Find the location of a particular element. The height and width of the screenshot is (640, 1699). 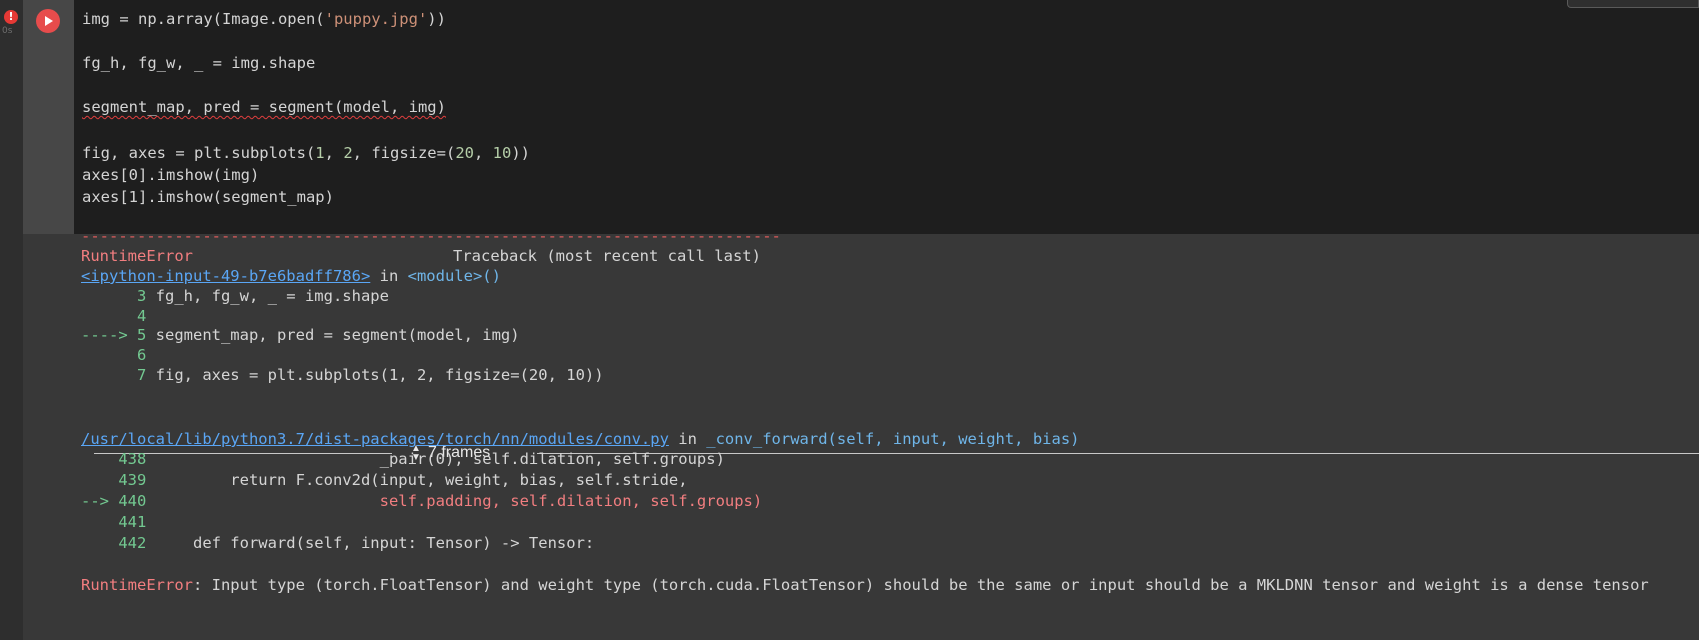

code-text: , figsize=( is located at coordinates (404, 153).